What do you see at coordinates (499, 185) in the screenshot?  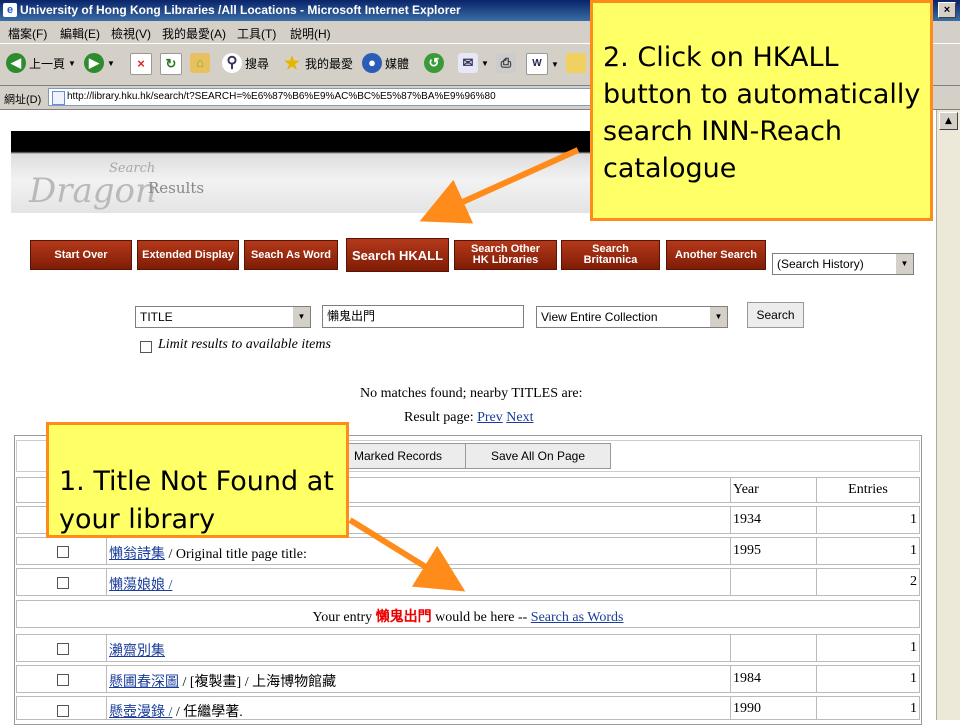 I see `arrow-to-hkall` at bounding box center [499, 185].